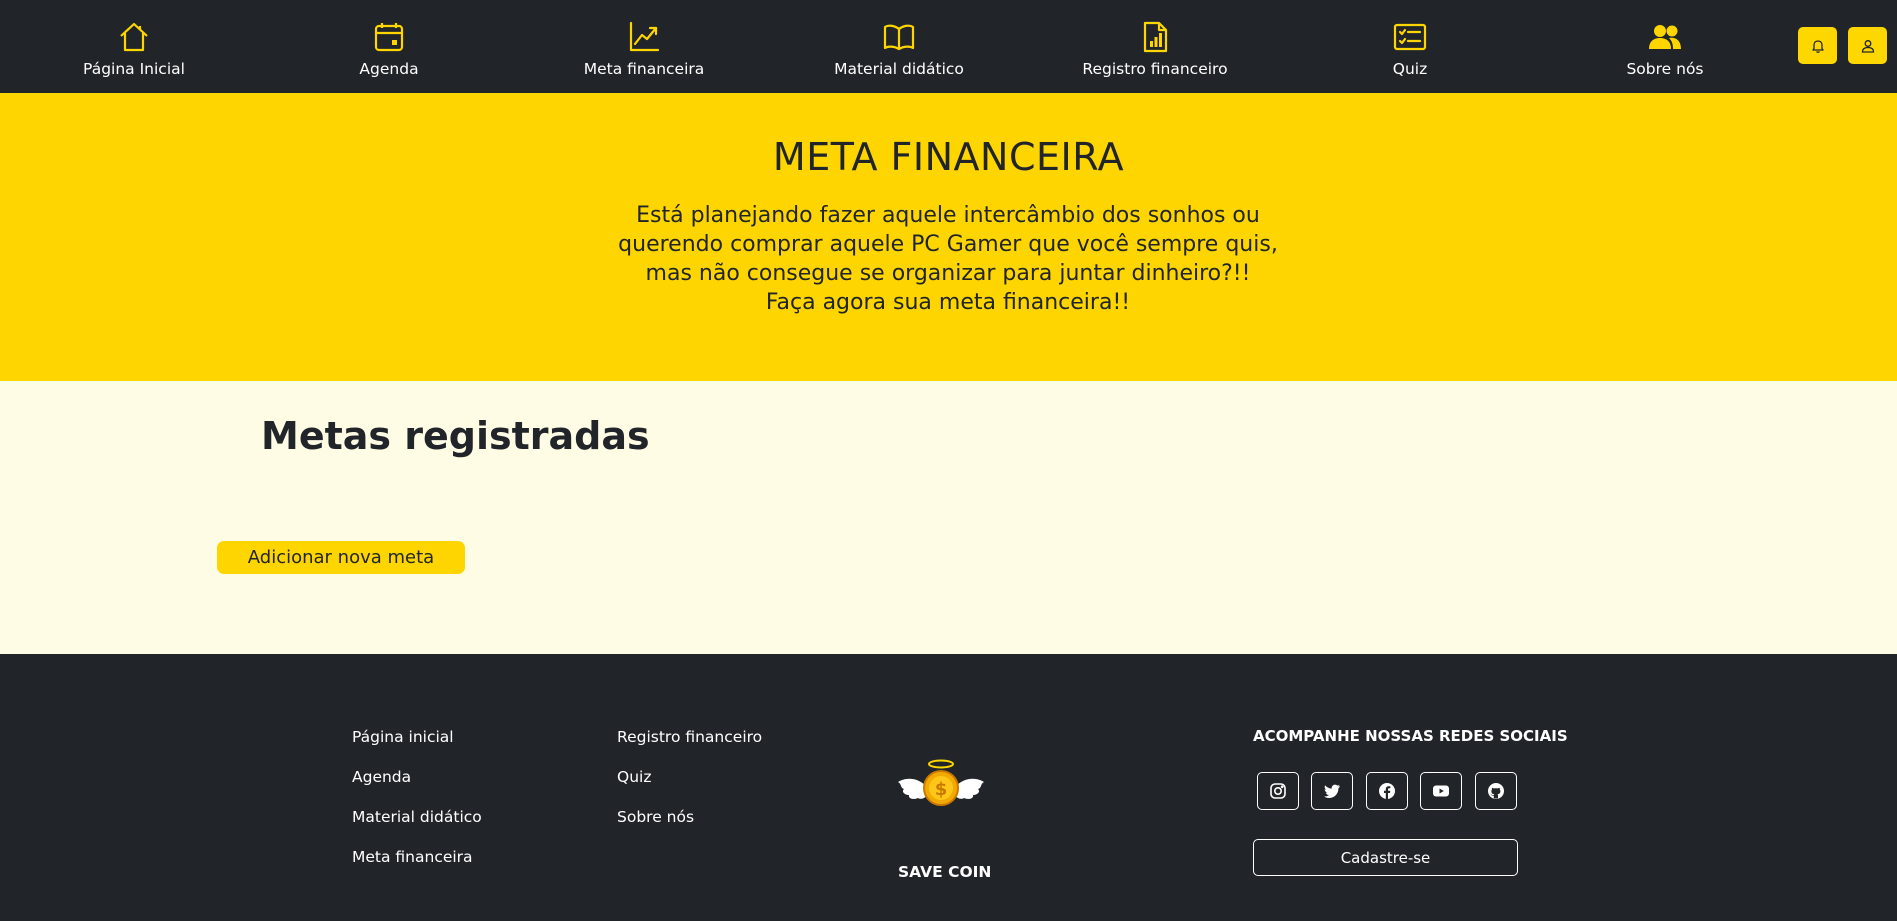 The height and width of the screenshot is (921, 1897). Describe the element at coordinates (945, 872) in the screenshot. I see `footer-brand: SAVE COIN` at that location.